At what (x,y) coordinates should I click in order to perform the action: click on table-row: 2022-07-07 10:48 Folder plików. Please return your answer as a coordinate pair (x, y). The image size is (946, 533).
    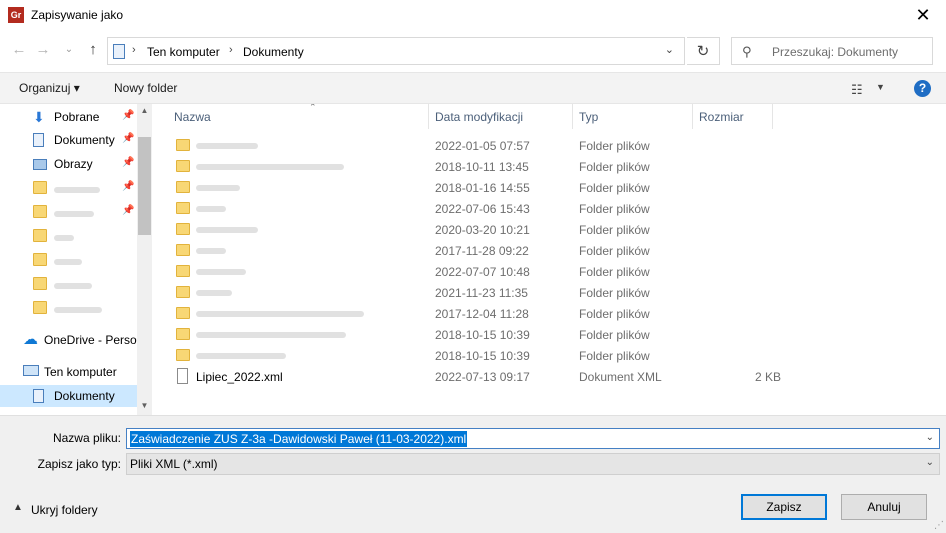
    Looking at the image, I should click on (553, 271).